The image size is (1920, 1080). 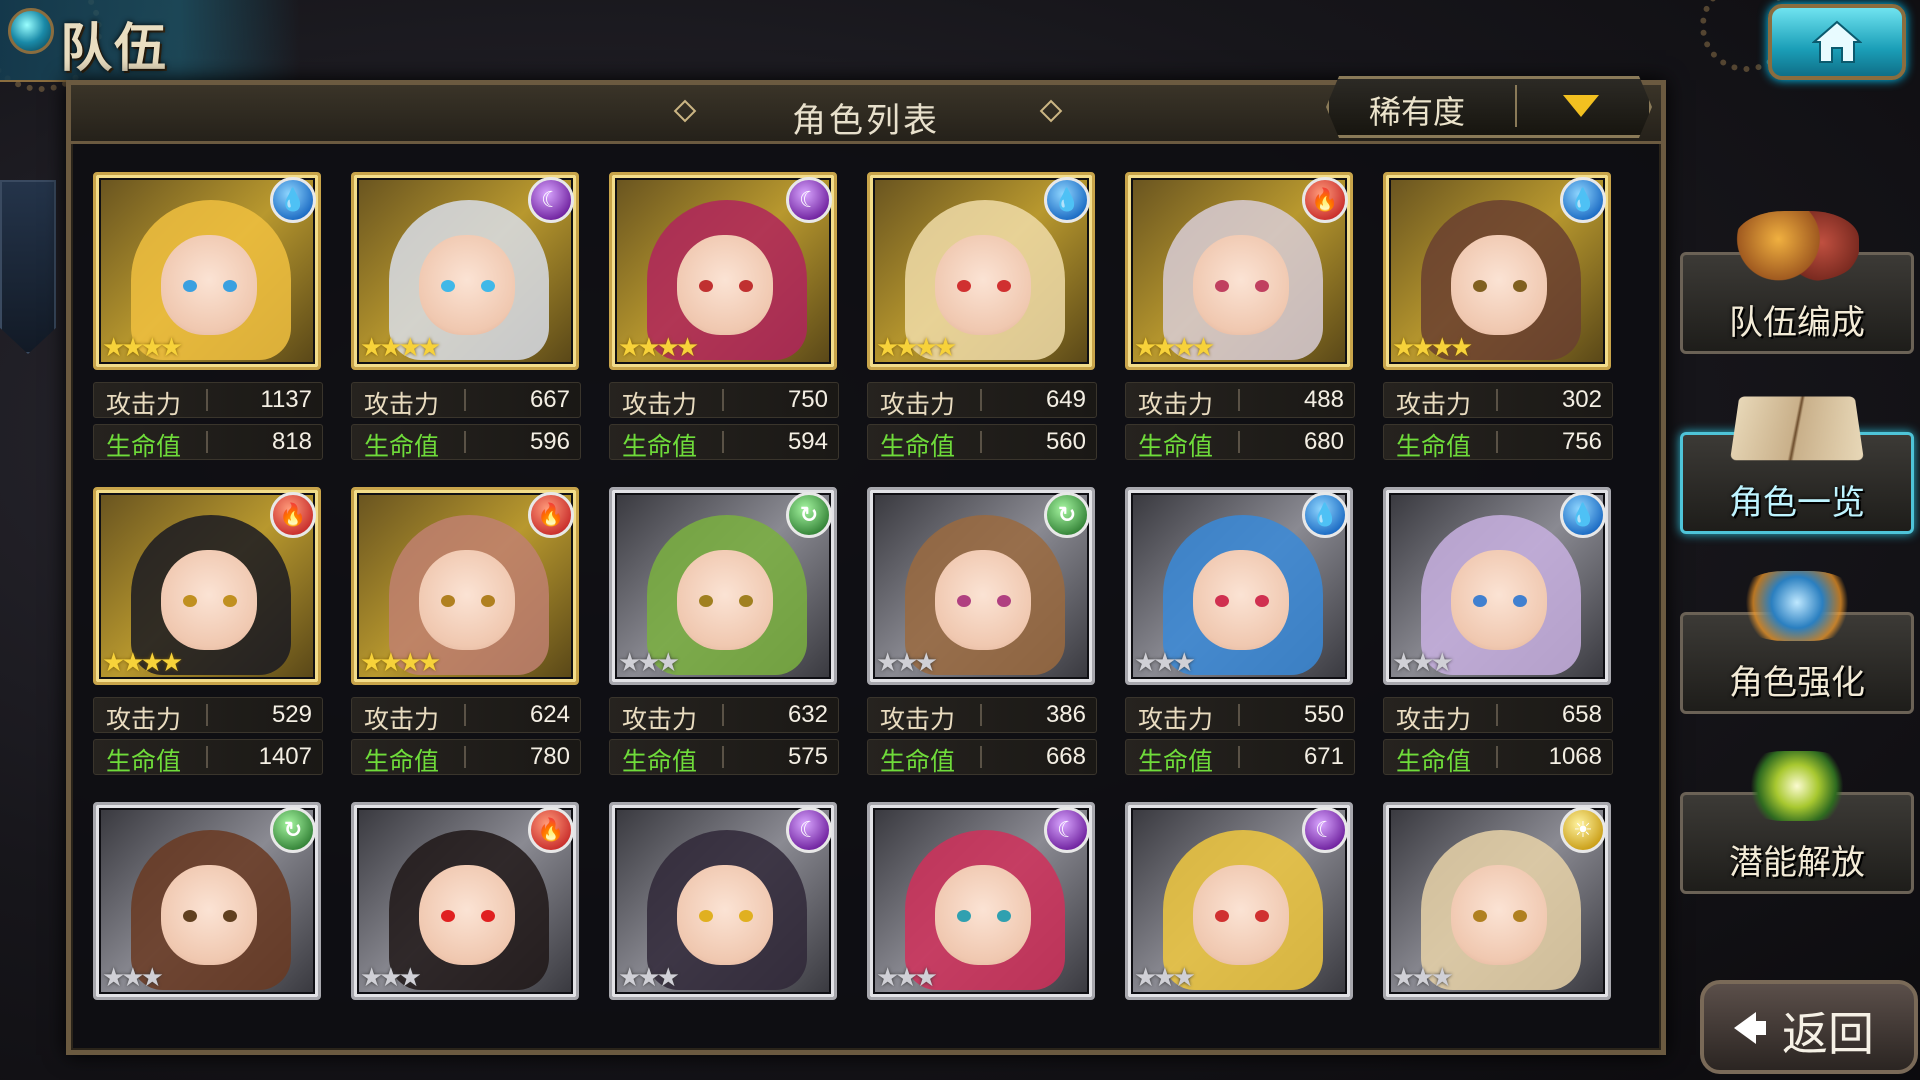 I want to click on back-arrow-icon, so click(x=1750, y=1028).